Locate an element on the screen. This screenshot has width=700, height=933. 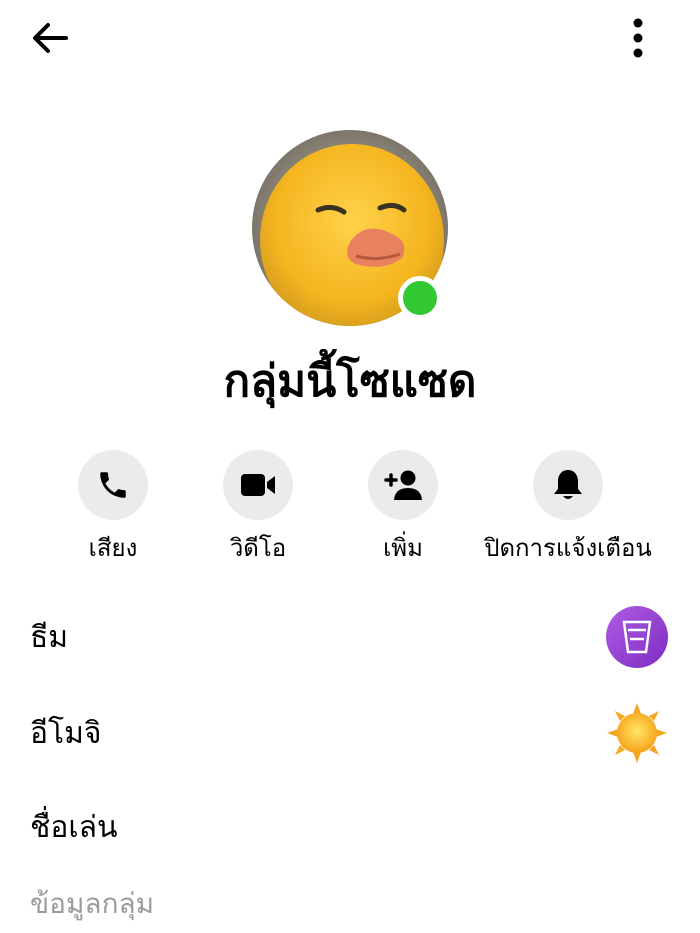
nicknames-label: ชื่อเล่น is located at coordinates (74, 827).